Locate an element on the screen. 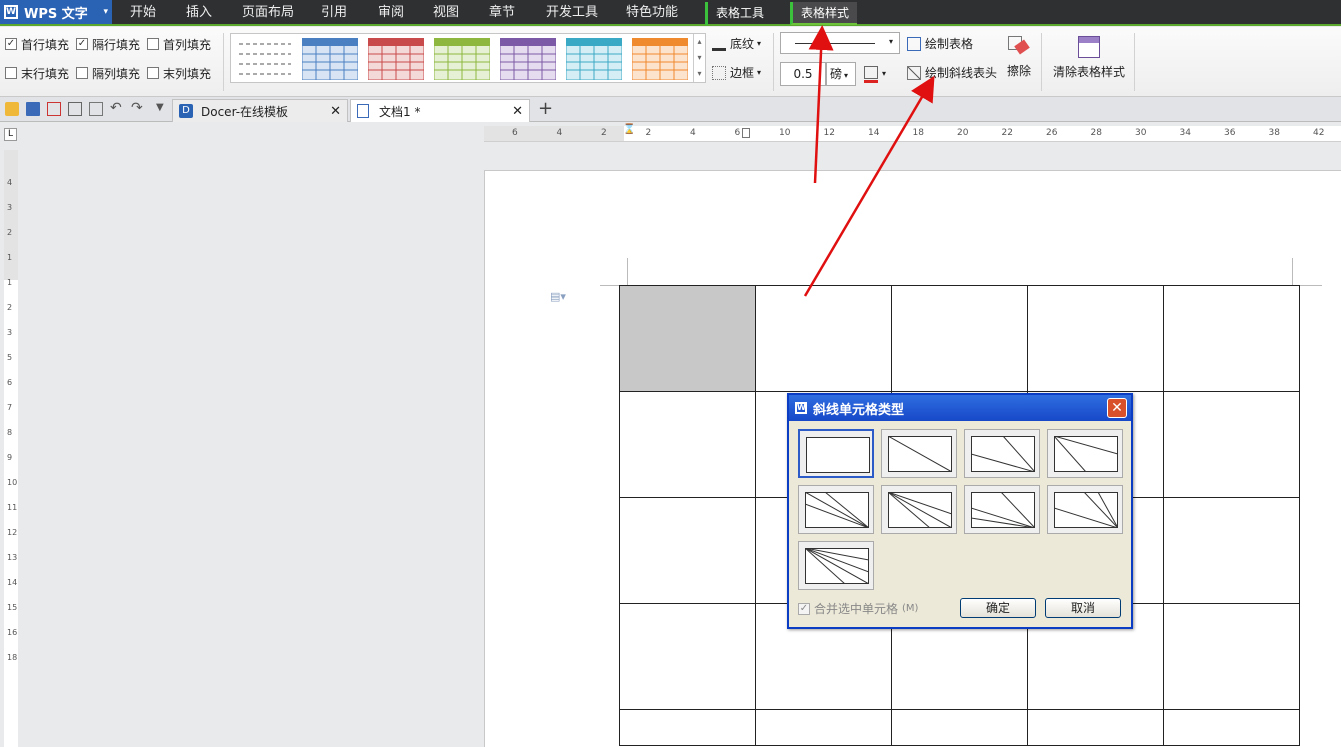 Image resolution: width=1341 pixels, height=747 pixels. gallery-scroll: ▴ ▾ ▾ is located at coordinates (699, 58).